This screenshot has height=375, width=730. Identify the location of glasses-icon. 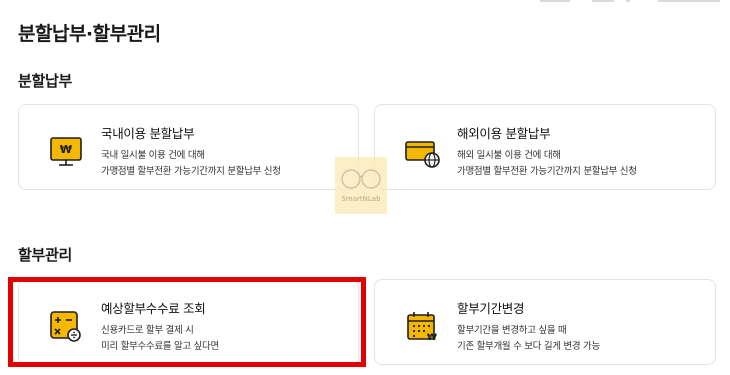
(361, 179).